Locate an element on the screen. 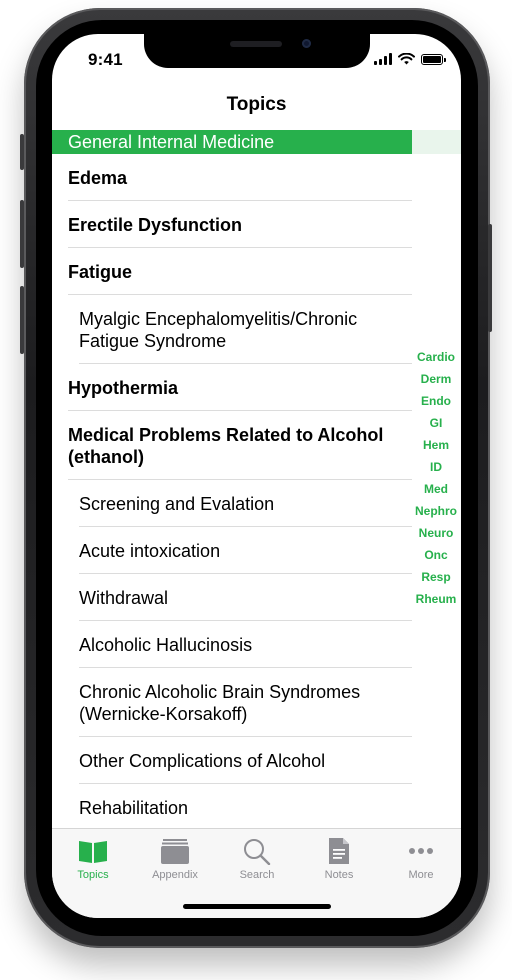 The height and width of the screenshot is (980, 512). tab-notes: Notes is located at coordinates (339, 859).